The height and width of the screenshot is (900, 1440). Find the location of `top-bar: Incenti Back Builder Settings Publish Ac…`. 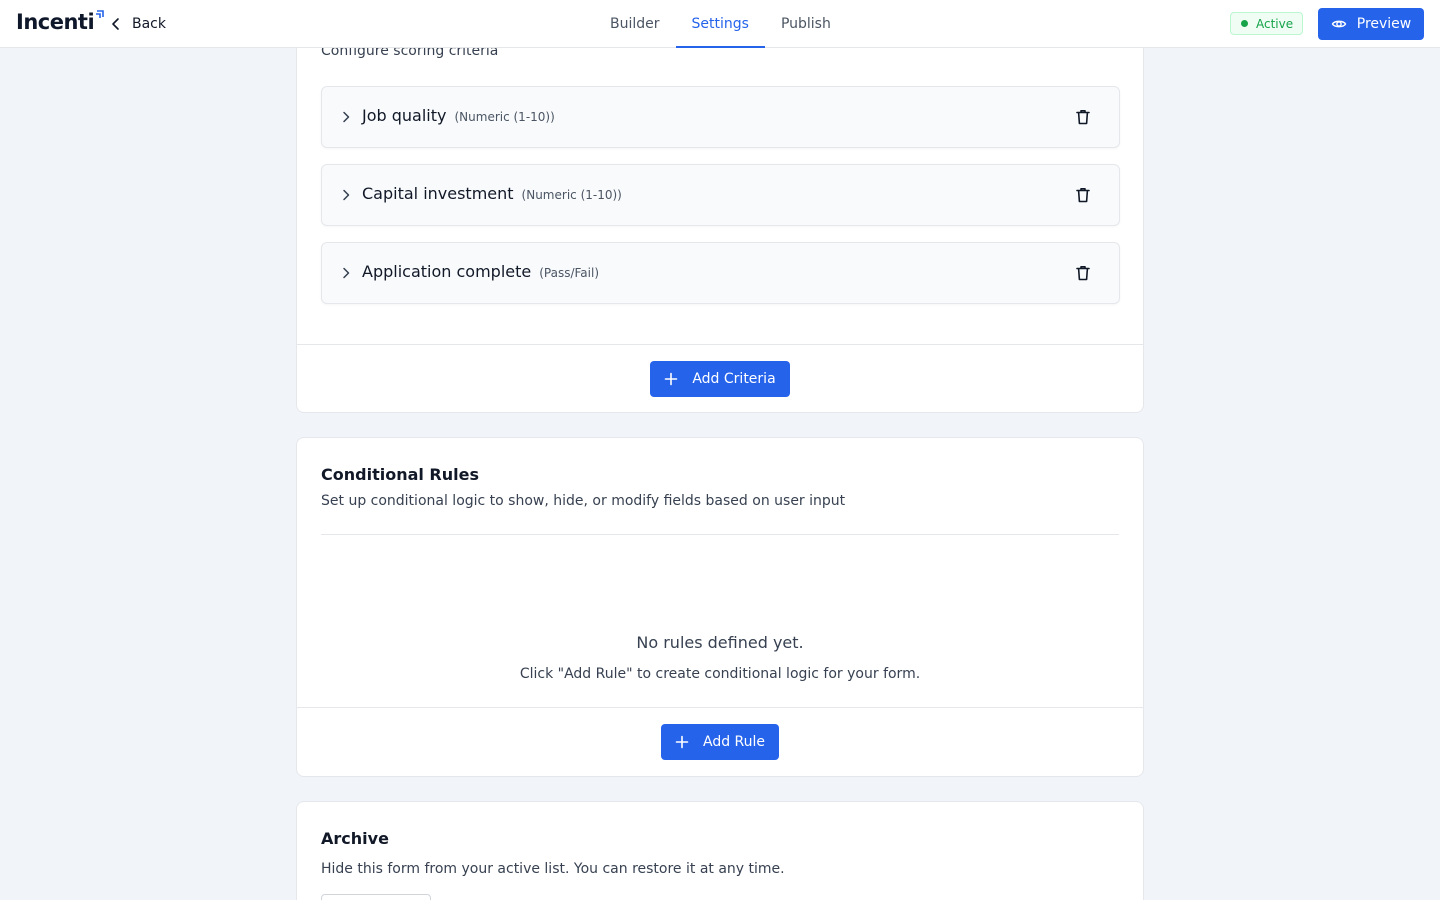

top-bar: Incenti Back Builder Settings Publish Ac… is located at coordinates (720, 24).